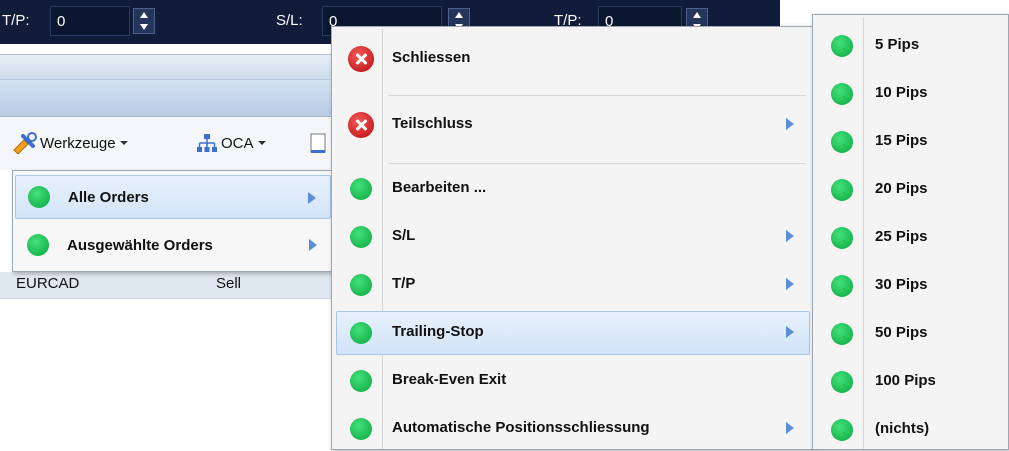 The height and width of the screenshot is (451, 1009). What do you see at coordinates (170, 144) in the screenshot?
I see `orders-toolbar: Werkzeuge OCA` at bounding box center [170, 144].